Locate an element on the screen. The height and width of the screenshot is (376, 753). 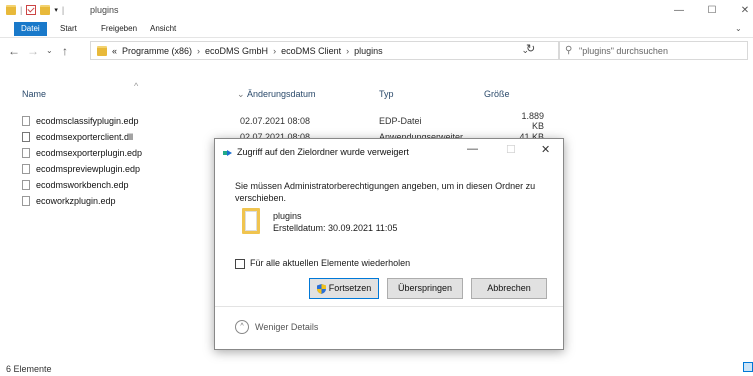
repeat-checkbox is located at coordinates (240, 264).